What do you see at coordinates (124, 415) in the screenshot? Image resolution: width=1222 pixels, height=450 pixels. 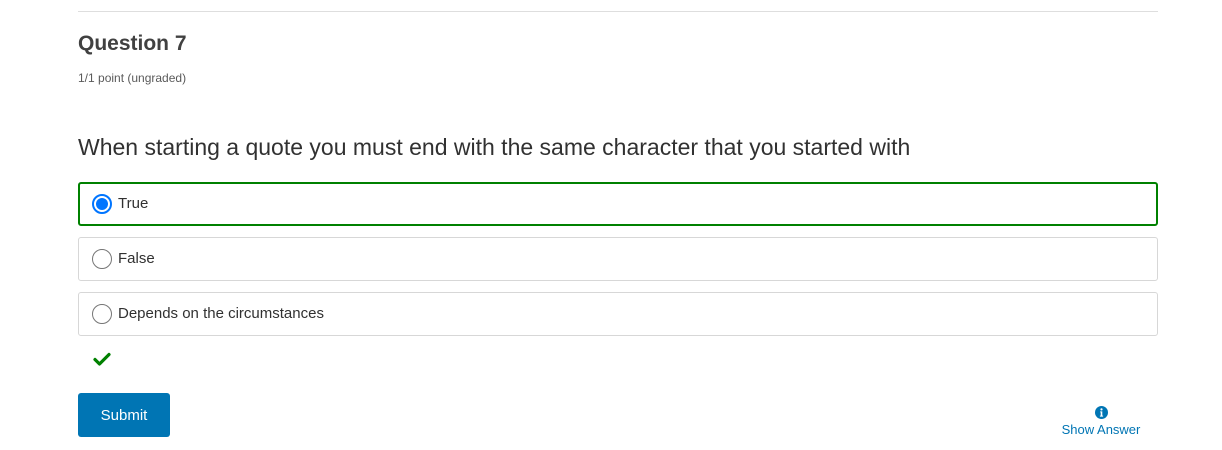 I see `submit-button: Submit` at bounding box center [124, 415].